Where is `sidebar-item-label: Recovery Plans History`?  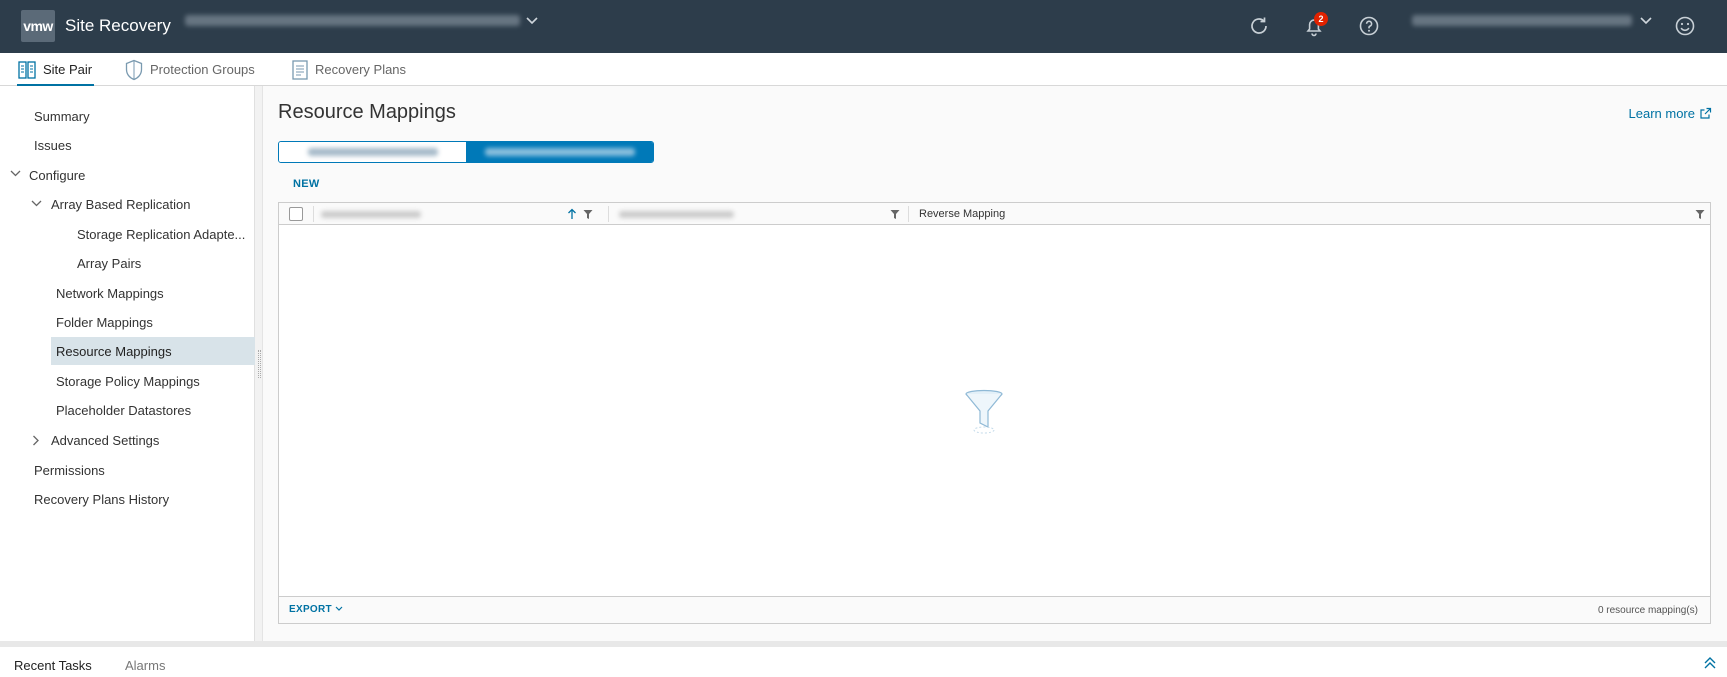
sidebar-item-label: Recovery Plans History is located at coordinates (102, 499).